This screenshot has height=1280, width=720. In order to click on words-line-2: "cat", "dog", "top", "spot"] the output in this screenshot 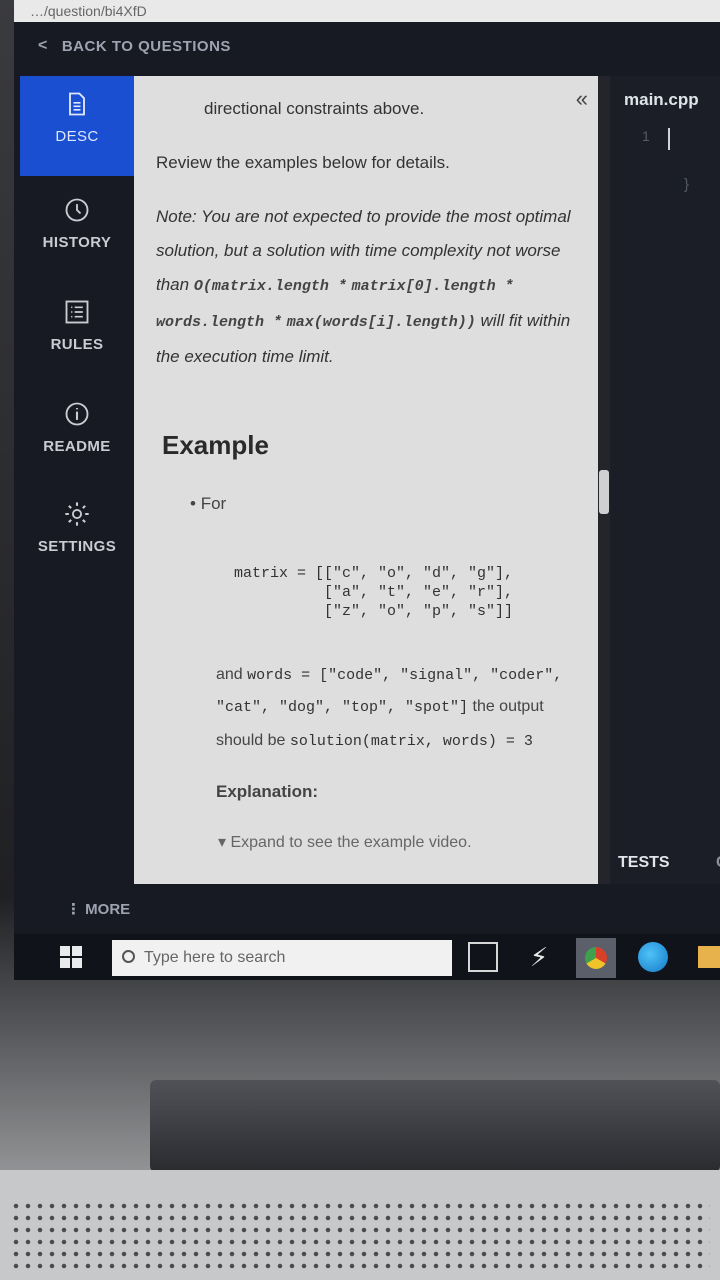, I will do `click(380, 707)`.